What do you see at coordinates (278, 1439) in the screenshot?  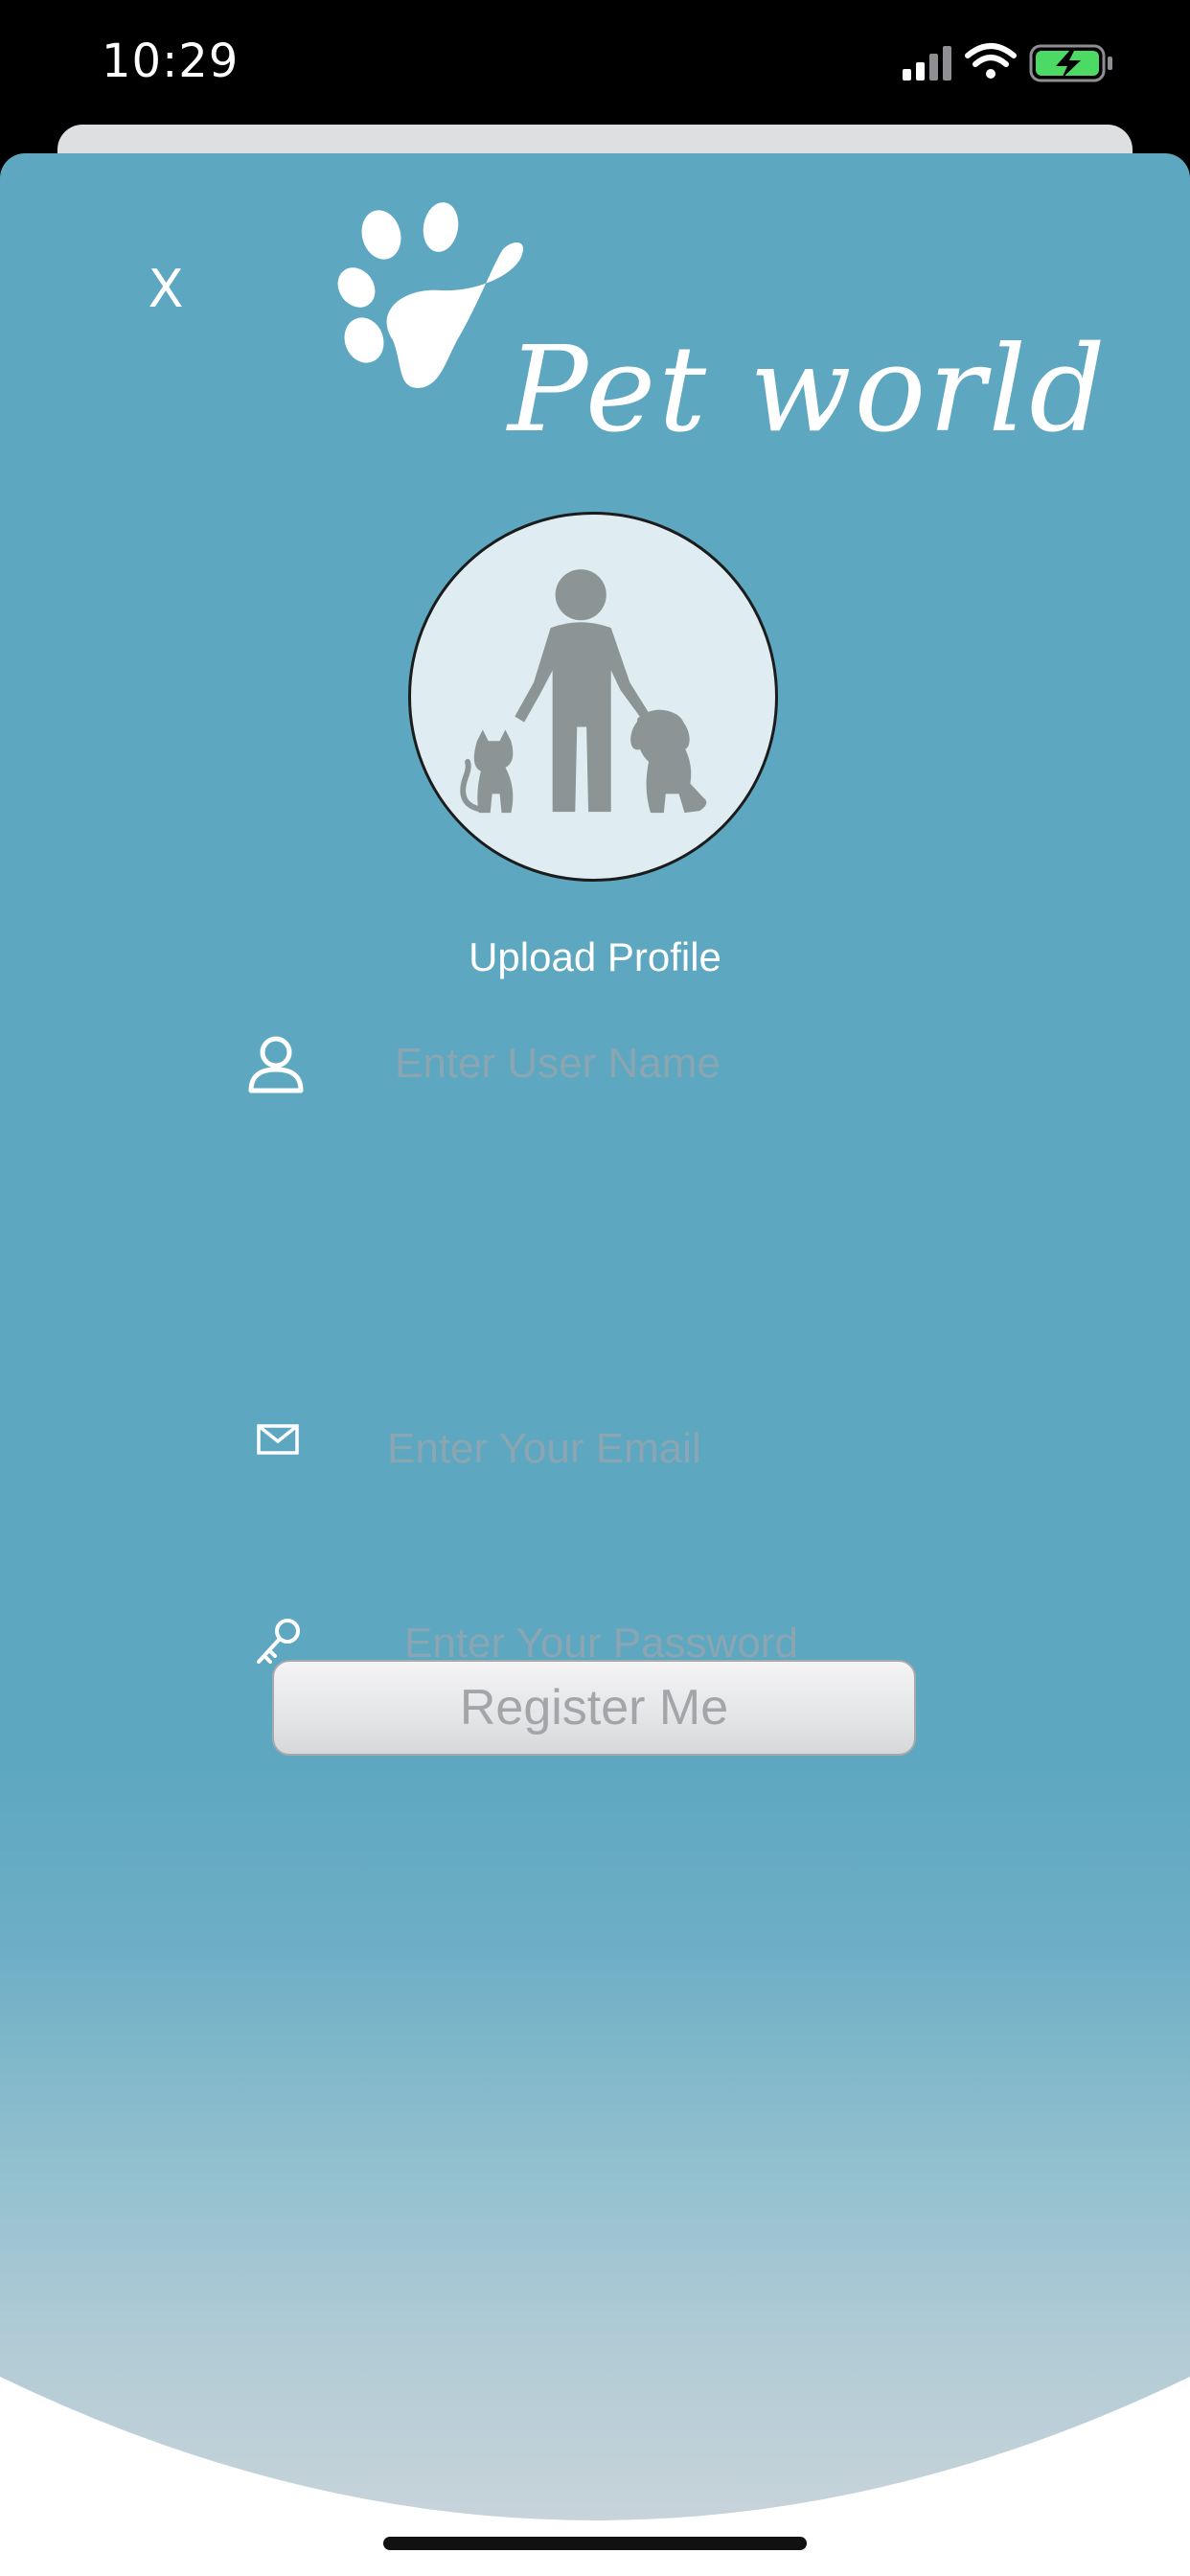 I see `envelope-icon` at bounding box center [278, 1439].